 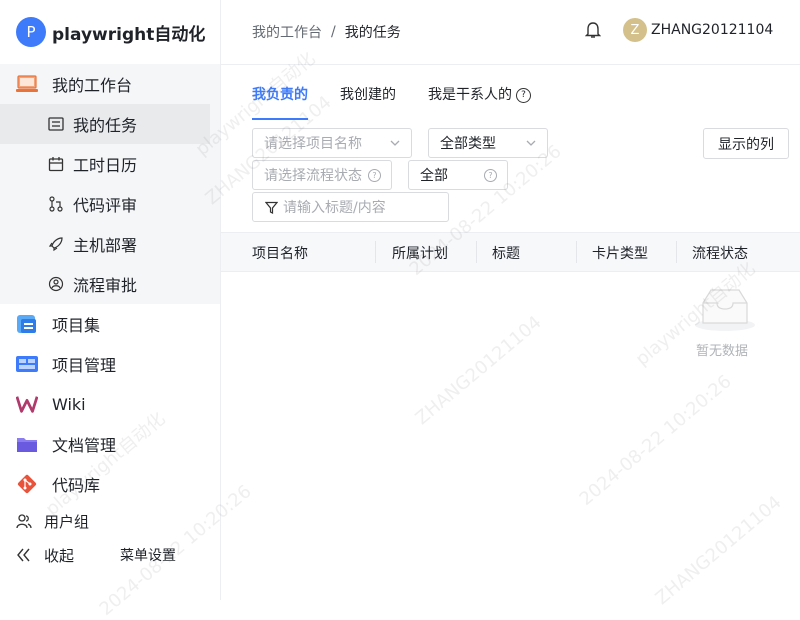 I want to click on sidebar-item-wiki: Wiki, so click(x=110, y=404).